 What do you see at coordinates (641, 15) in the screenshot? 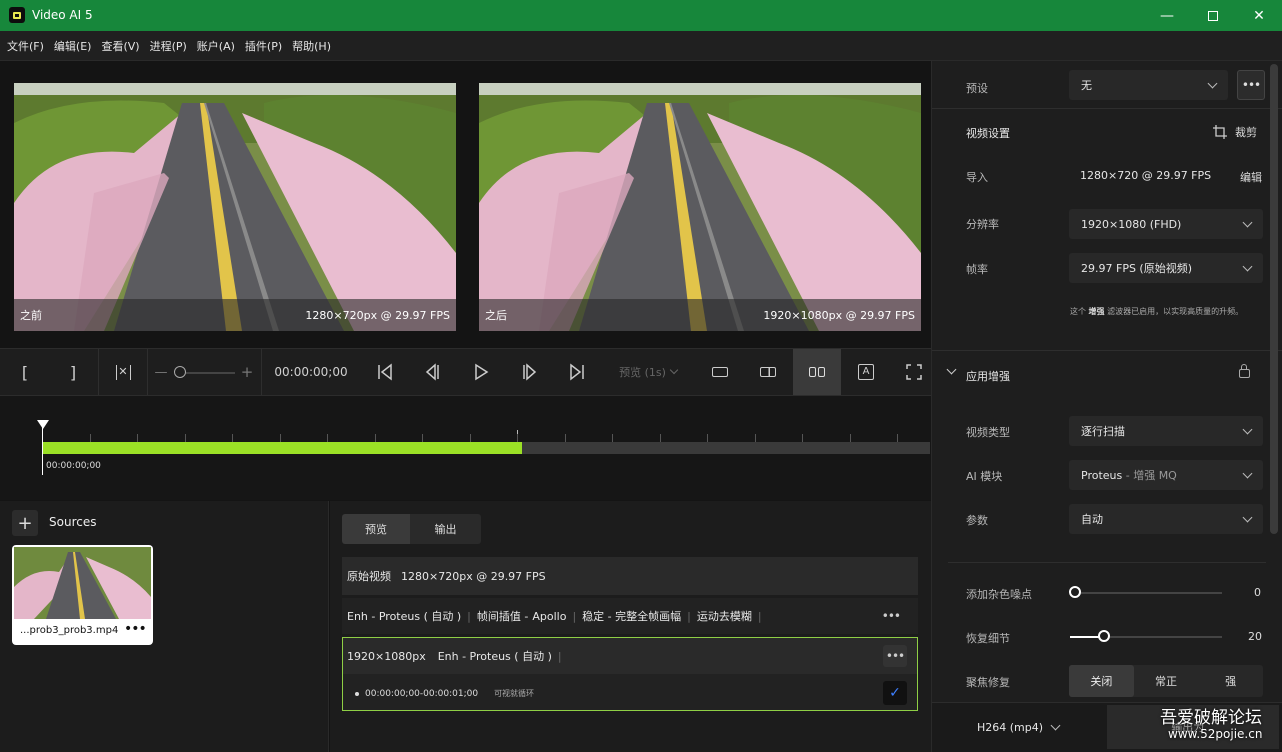
I see `title-bar: Video AI 5 — ✕` at bounding box center [641, 15].